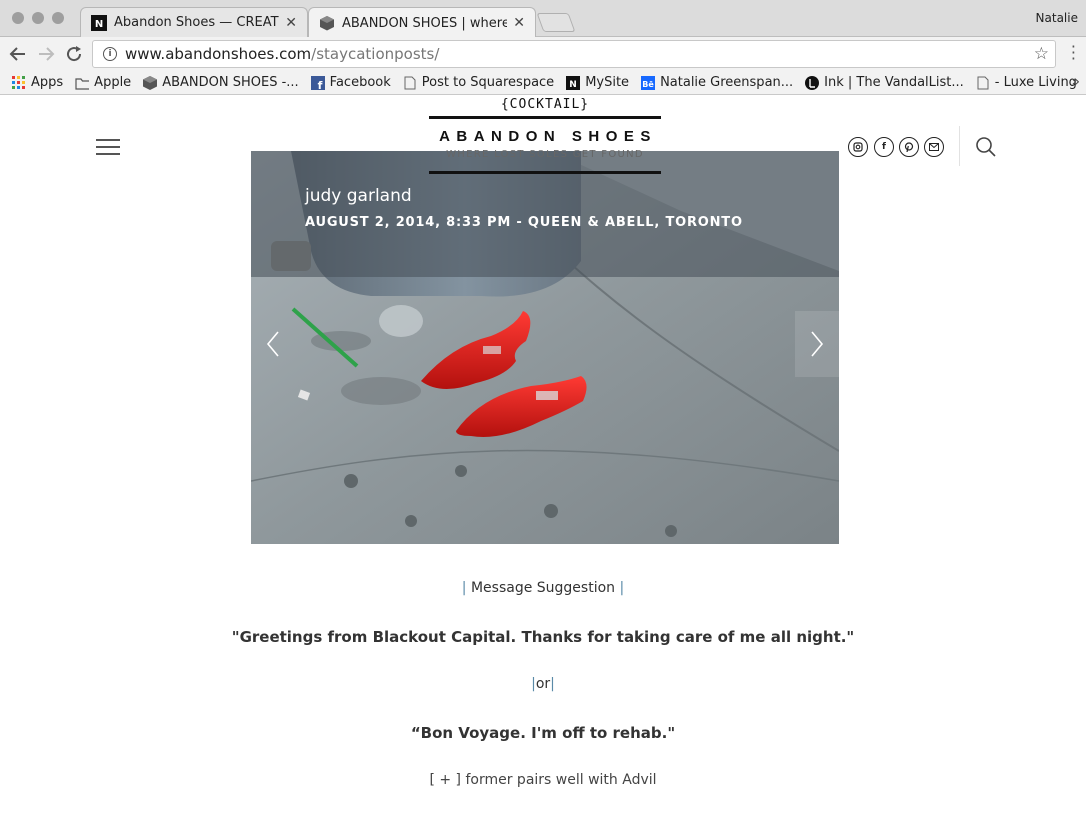 The image size is (1086, 818). What do you see at coordinates (358, 196) in the screenshot?
I see `slide-title: judy garland` at bounding box center [358, 196].